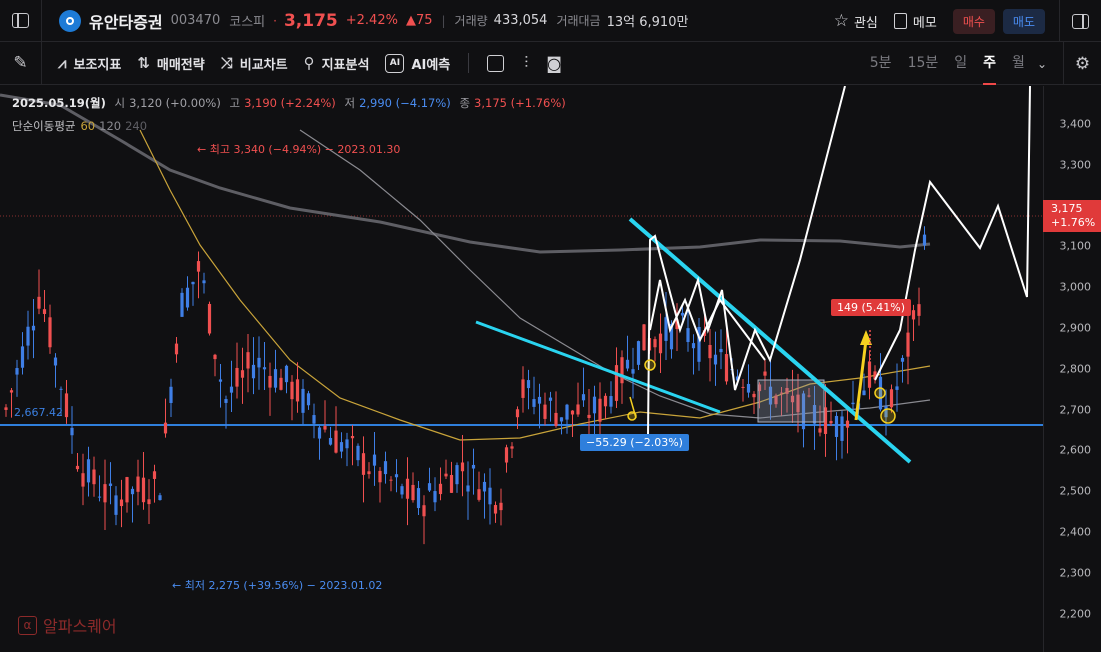 The height and width of the screenshot is (652, 1101). What do you see at coordinates (1082, 63) in the screenshot?
I see `settings-button: ⚙` at bounding box center [1082, 63].